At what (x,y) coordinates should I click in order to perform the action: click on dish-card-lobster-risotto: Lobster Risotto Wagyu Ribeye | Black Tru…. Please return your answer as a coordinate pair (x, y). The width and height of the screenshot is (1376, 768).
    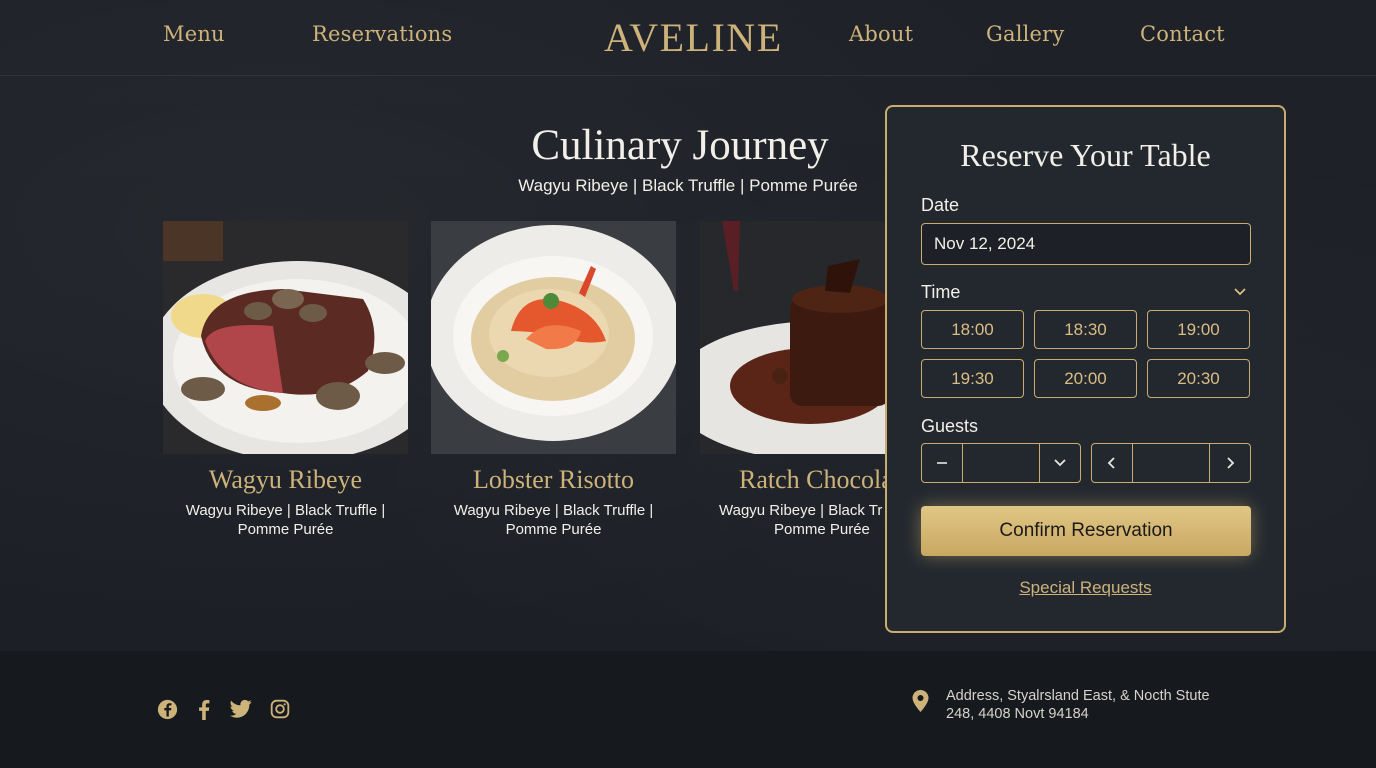
    Looking at the image, I should click on (553, 380).